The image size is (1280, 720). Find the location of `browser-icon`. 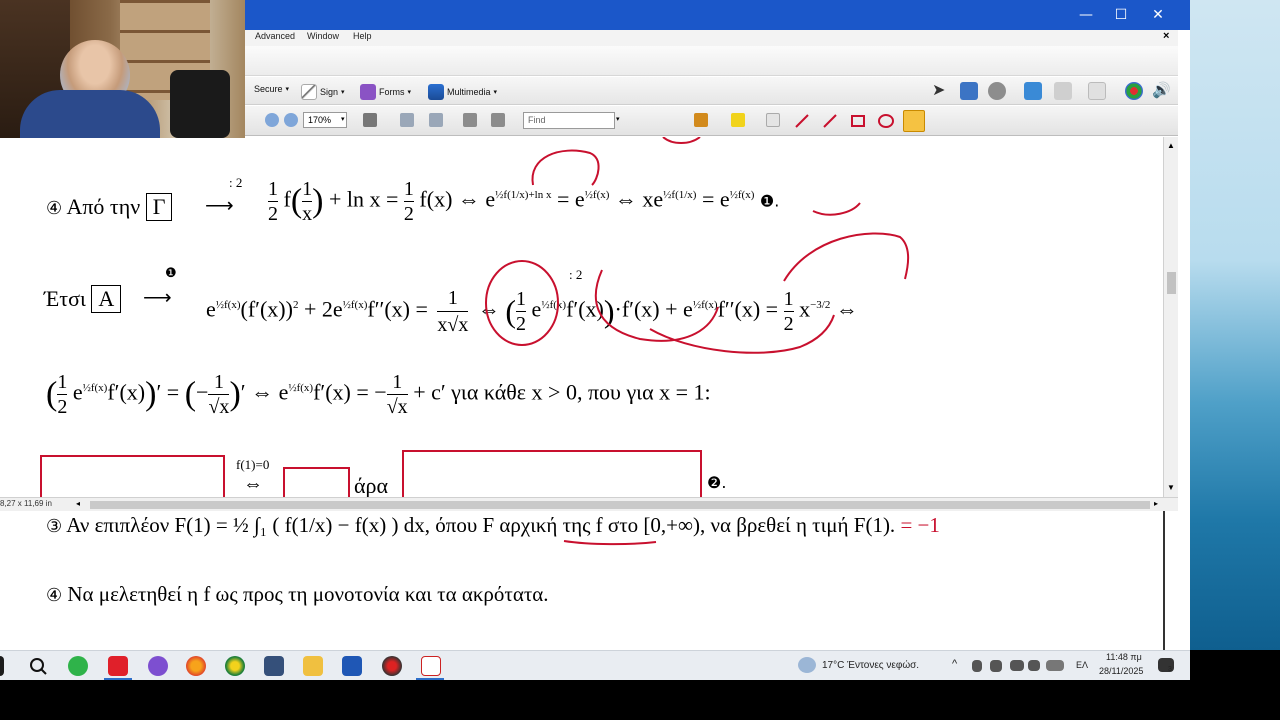

browser-icon is located at coordinates (1134, 91).